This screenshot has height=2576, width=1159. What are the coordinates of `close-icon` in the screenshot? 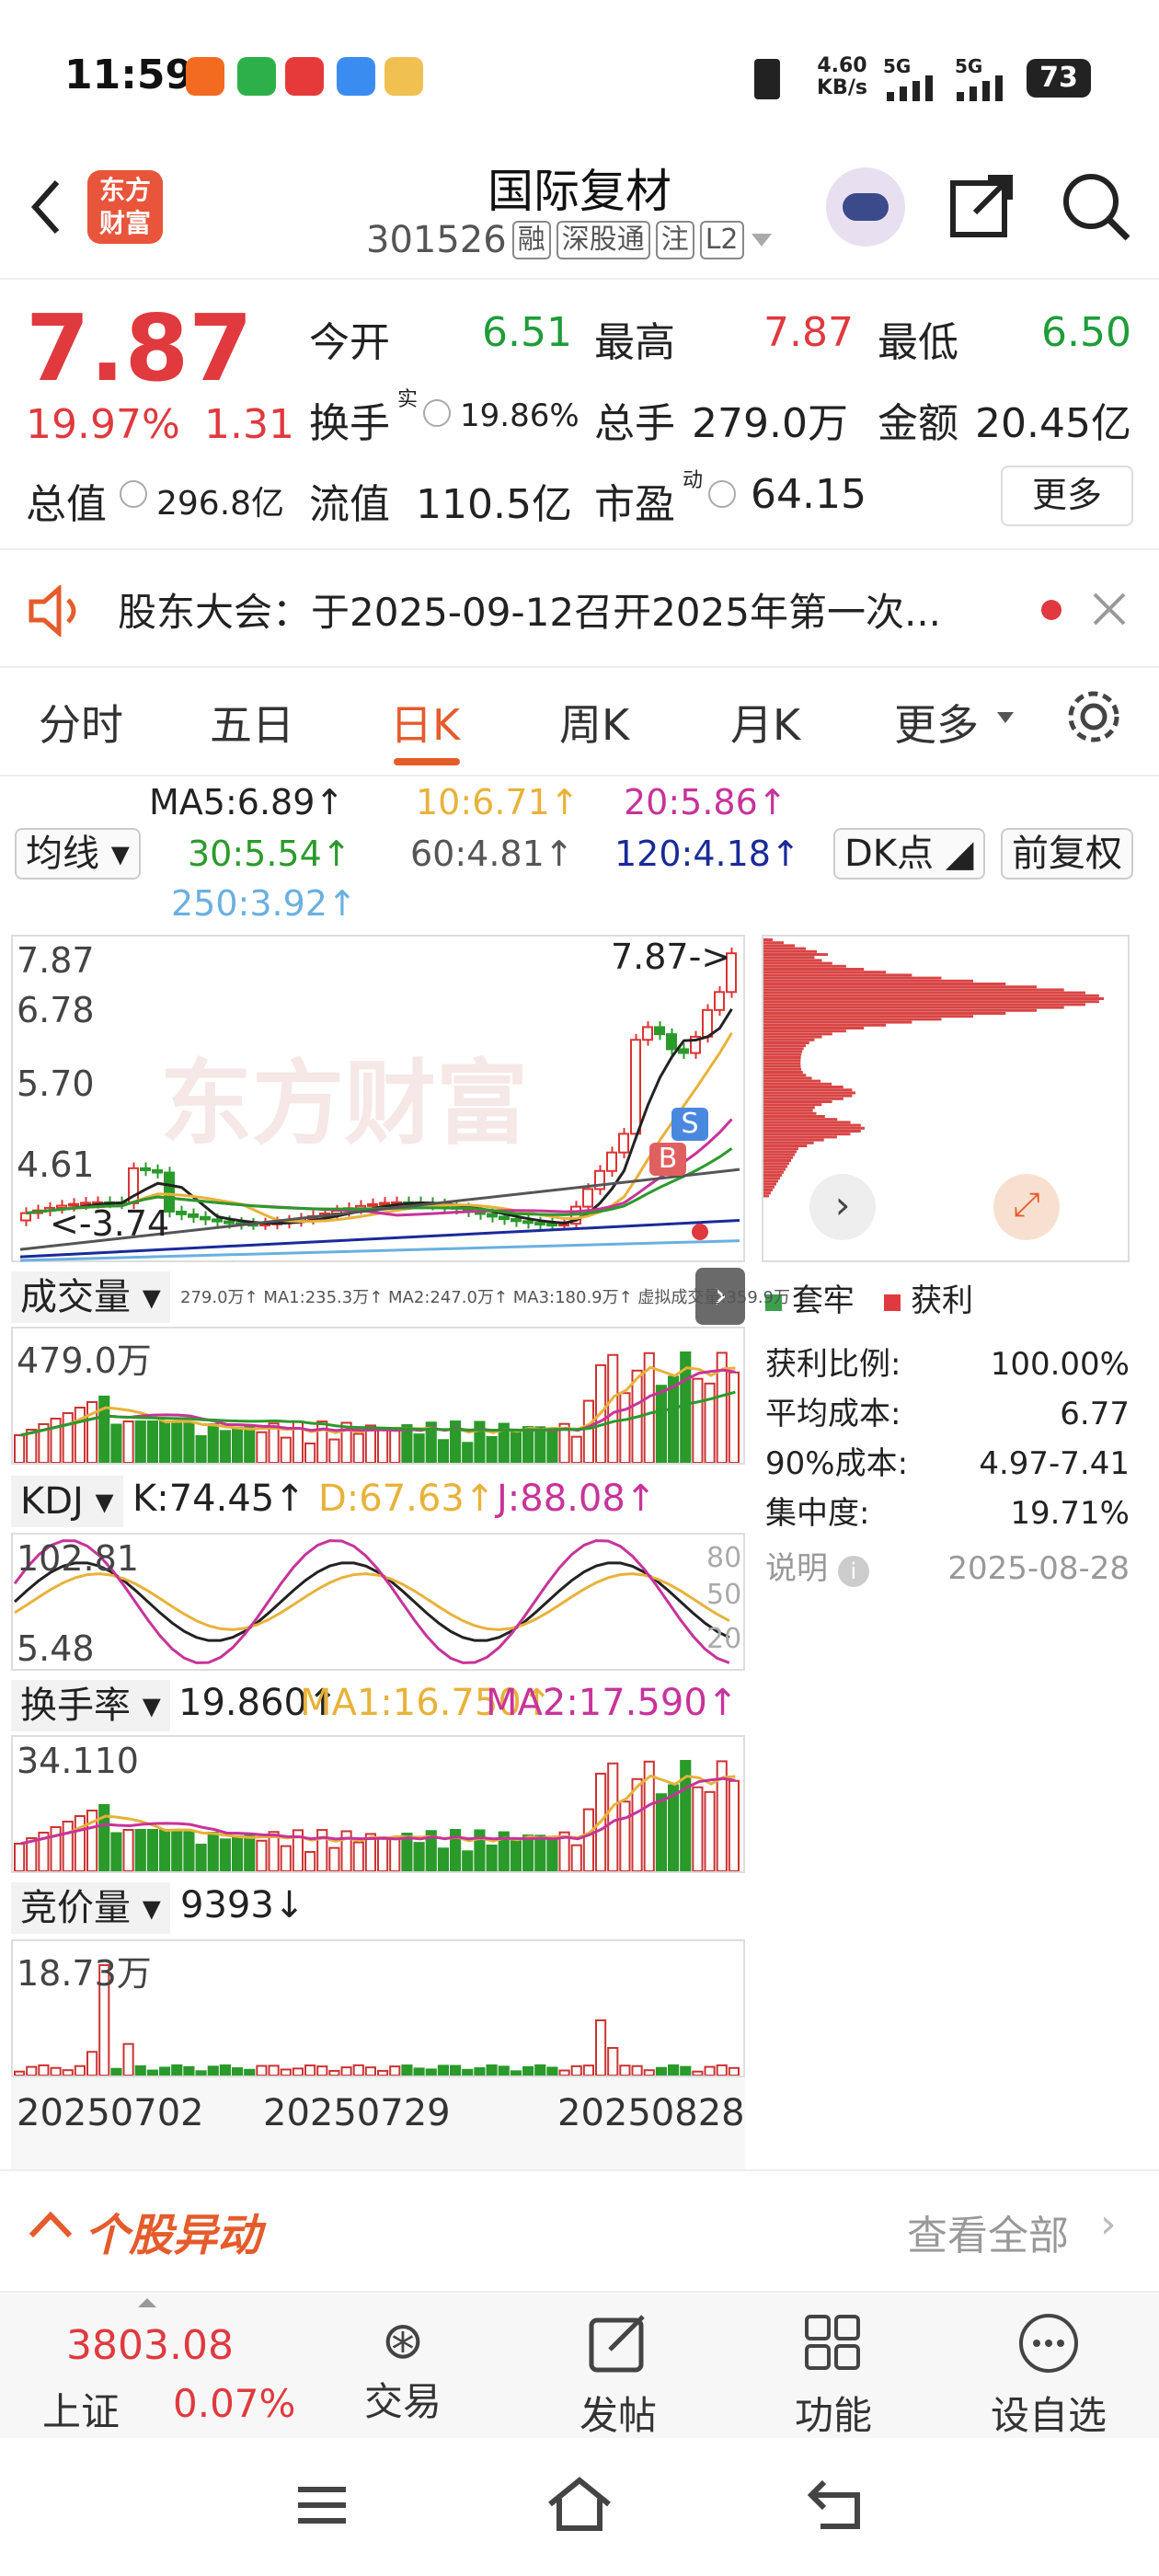 It's located at (1109, 609).